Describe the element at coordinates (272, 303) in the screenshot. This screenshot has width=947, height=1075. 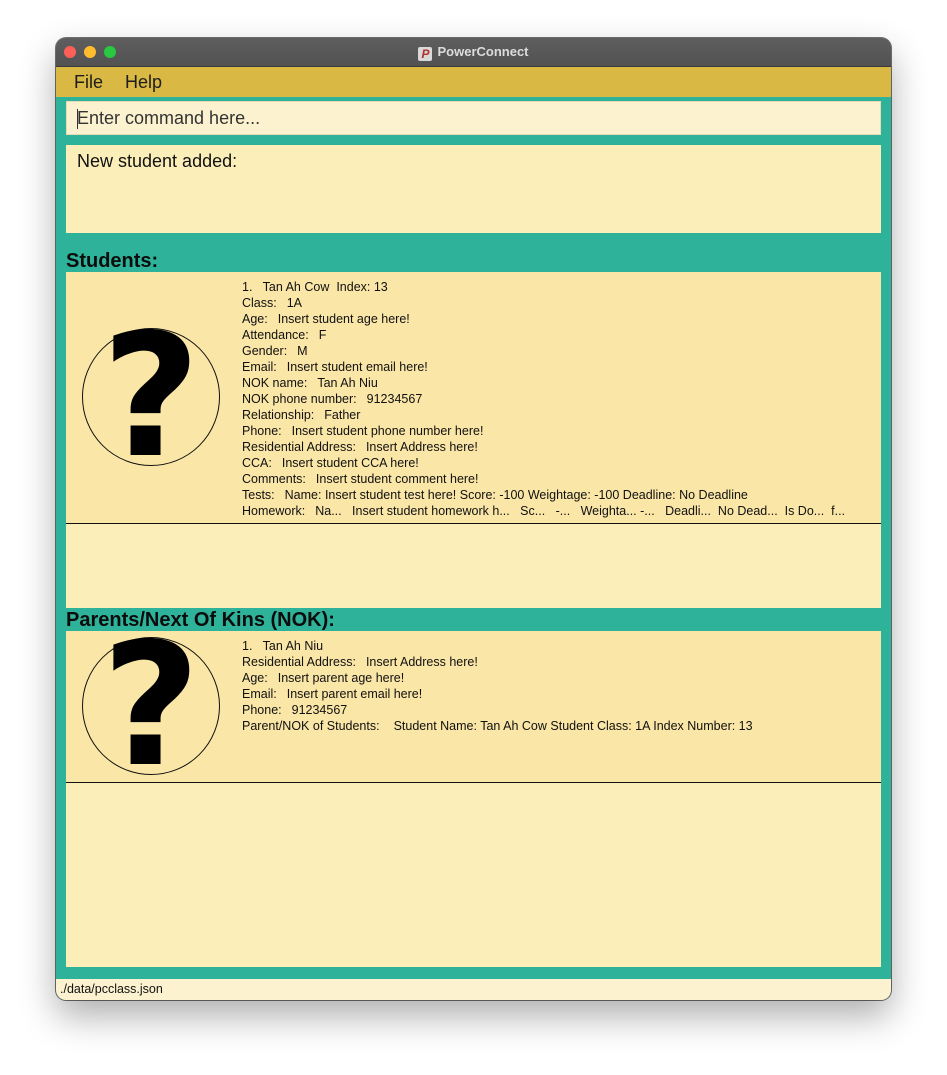
I see `student-field-class: Class: 1A` at that location.